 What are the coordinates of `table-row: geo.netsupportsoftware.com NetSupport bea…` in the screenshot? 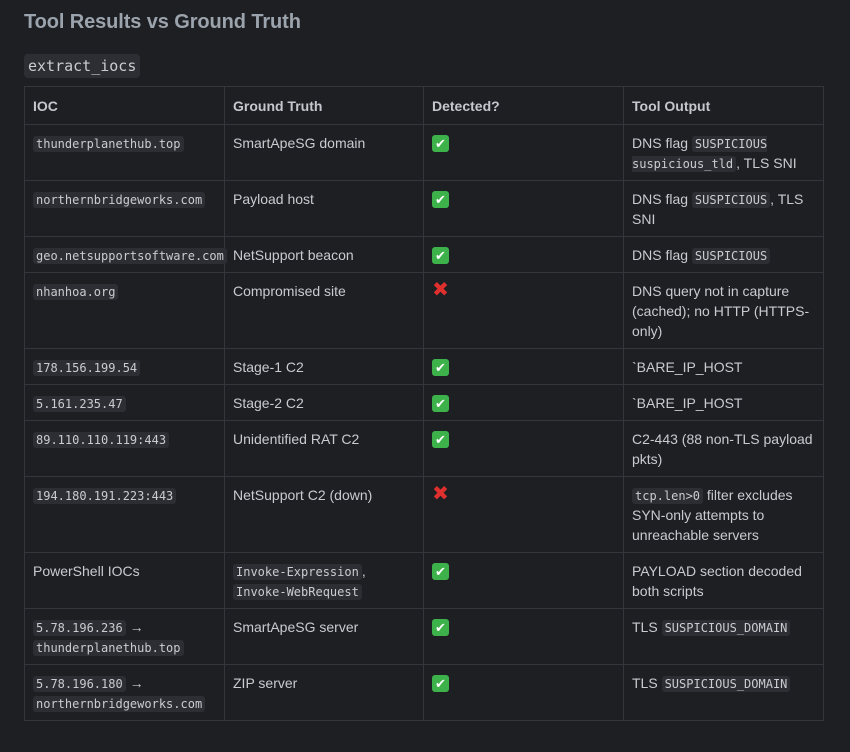 It's located at (424, 254).